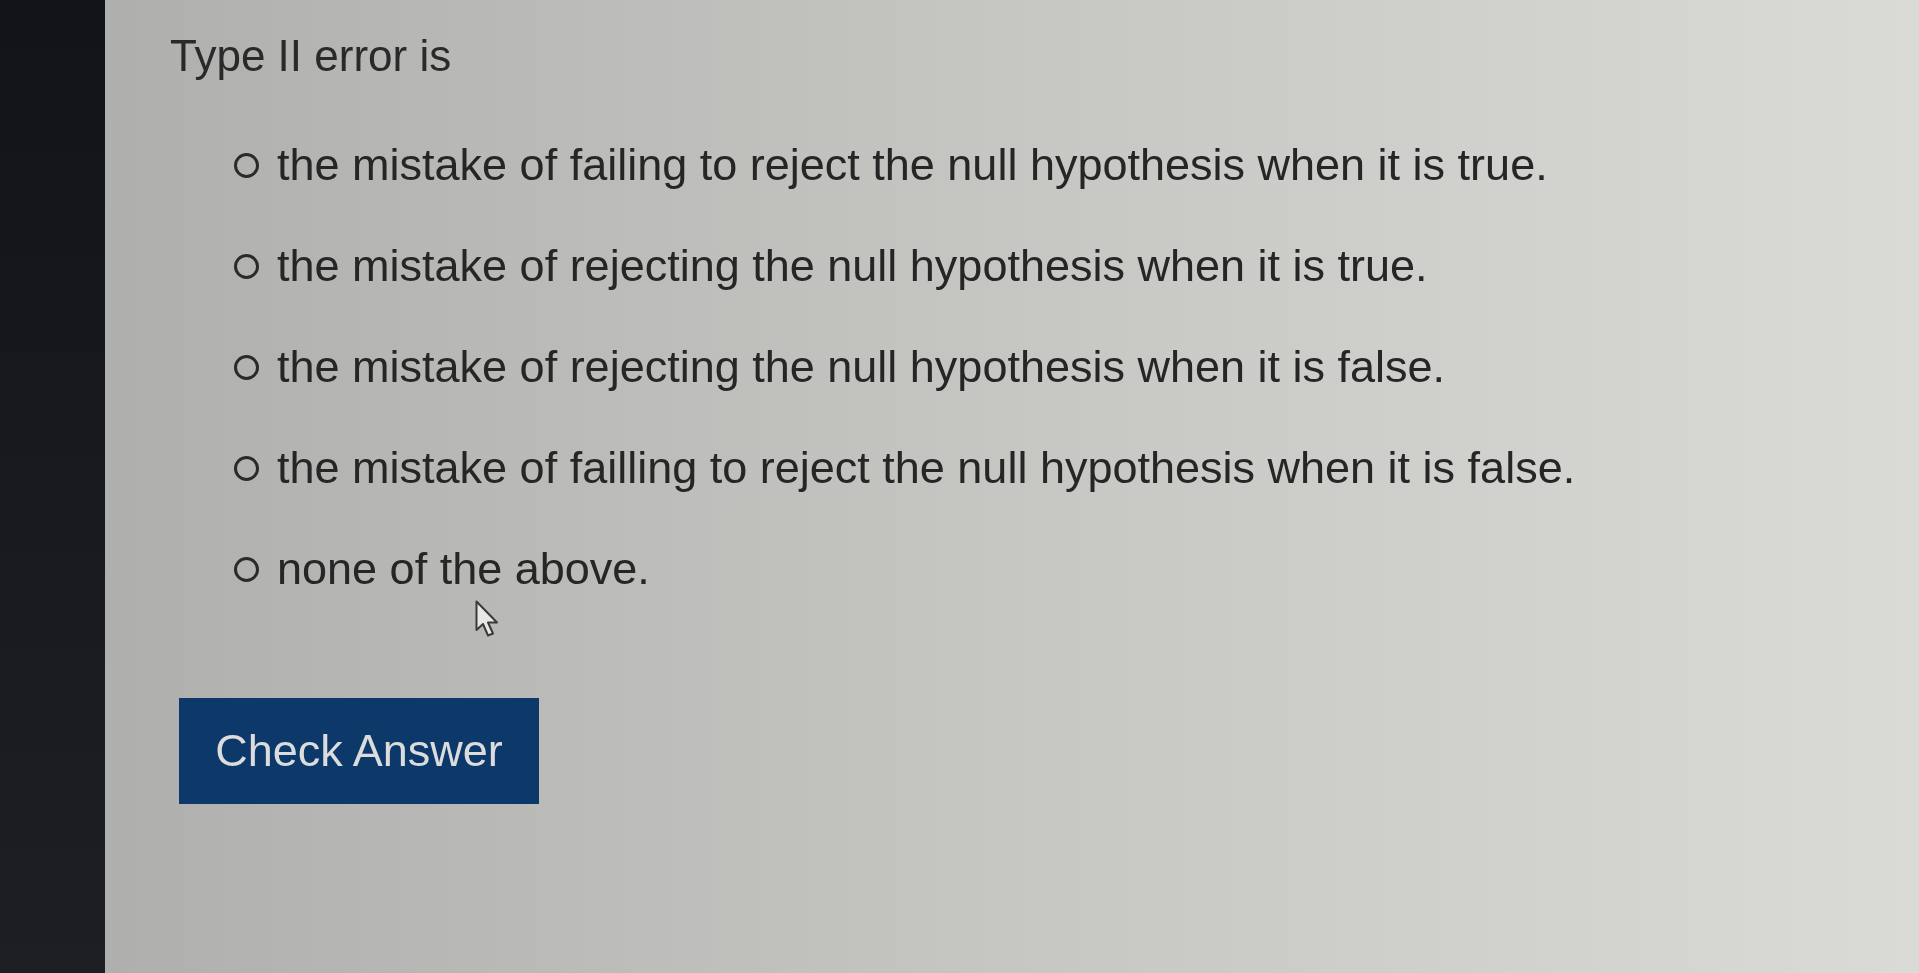  Describe the element at coordinates (926, 468) in the screenshot. I see `option-label: the mistake of failling to reject the null hypothesis when it is false.` at that location.